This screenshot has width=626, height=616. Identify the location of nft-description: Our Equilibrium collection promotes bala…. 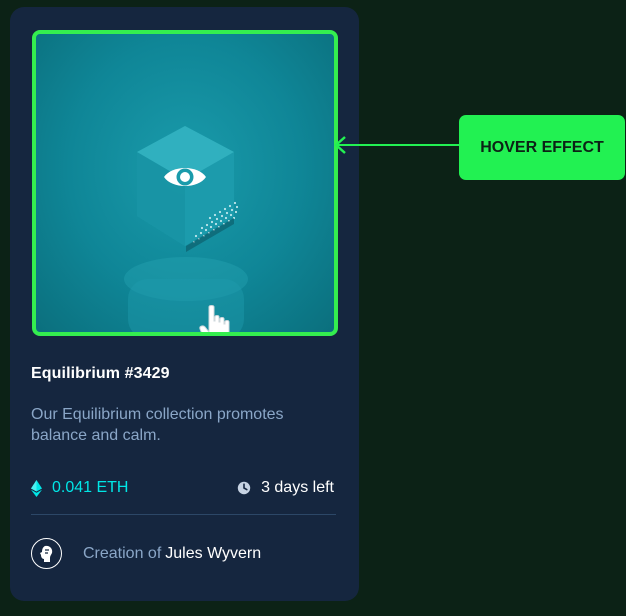
(157, 425).